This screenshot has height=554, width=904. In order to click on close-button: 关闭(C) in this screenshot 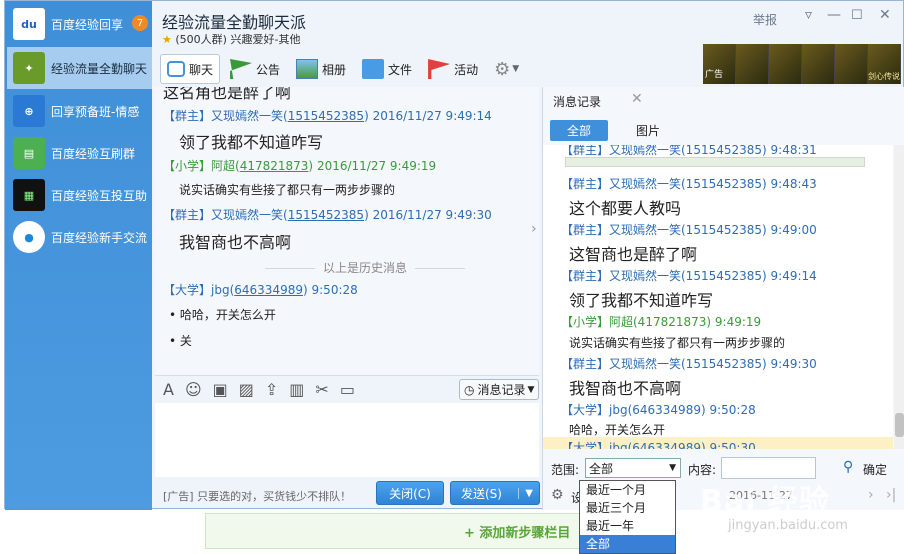, I will do `click(410, 493)`.